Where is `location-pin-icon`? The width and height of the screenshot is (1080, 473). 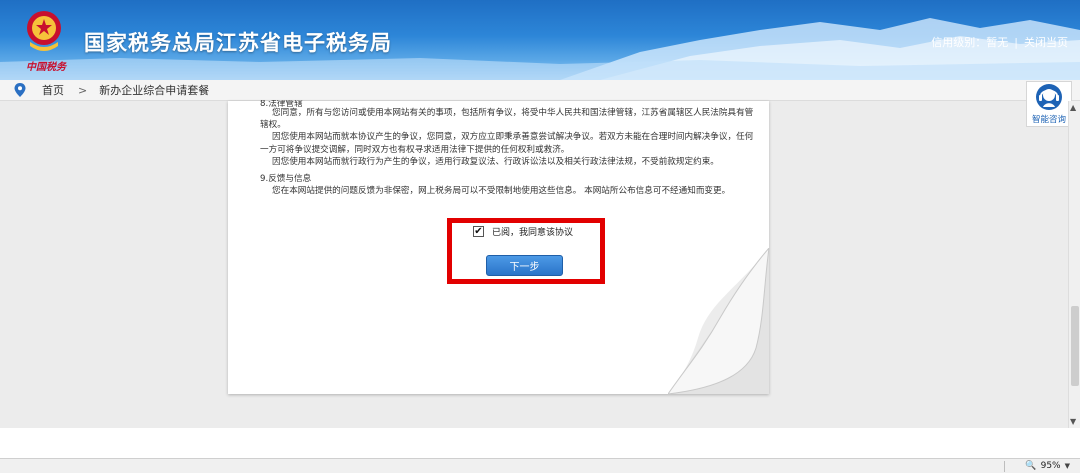
location-pin-icon is located at coordinates (20, 90).